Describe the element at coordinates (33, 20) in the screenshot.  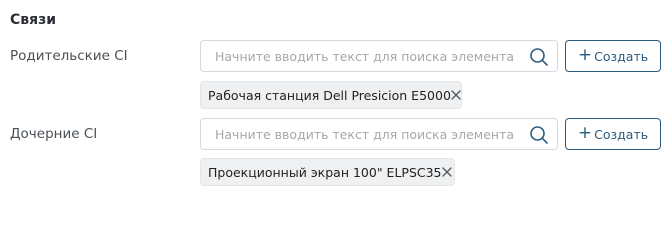
I see `section-title: Связи` at that location.